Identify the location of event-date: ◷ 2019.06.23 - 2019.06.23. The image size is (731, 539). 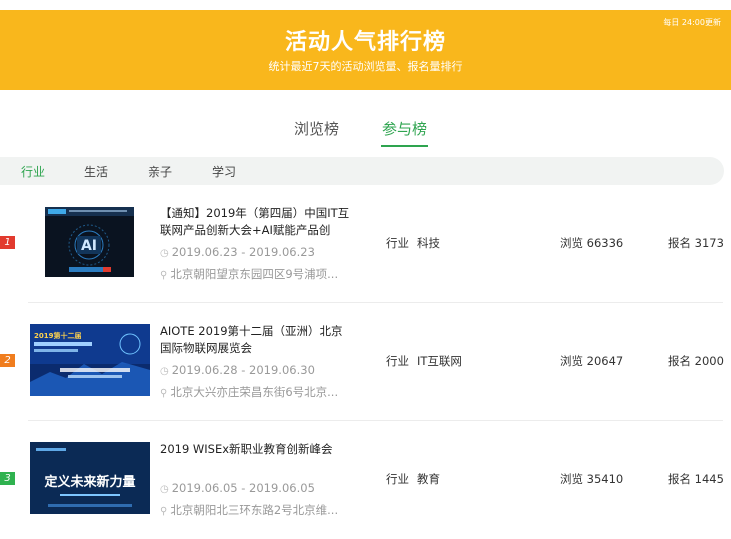
(237, 252).